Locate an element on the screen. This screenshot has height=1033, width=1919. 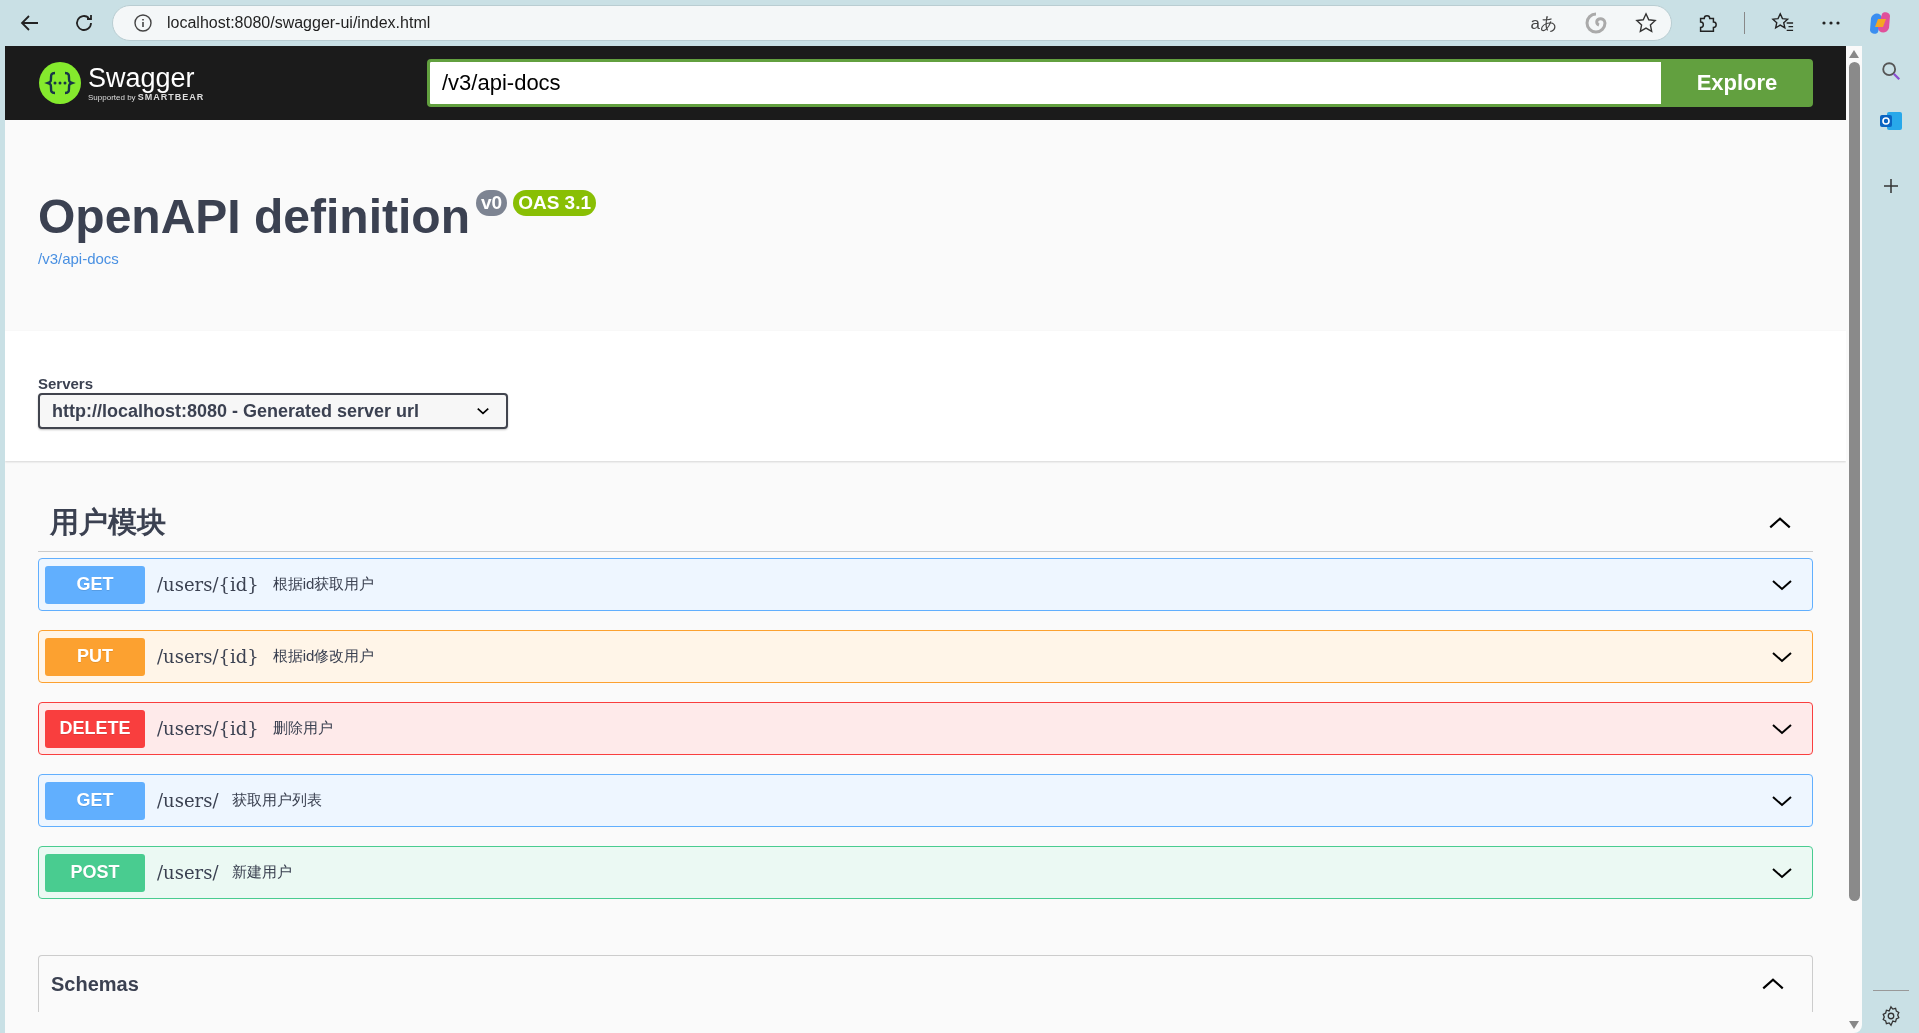
oas-badge: OAS 3.1 is located at coordinates (554, 203).